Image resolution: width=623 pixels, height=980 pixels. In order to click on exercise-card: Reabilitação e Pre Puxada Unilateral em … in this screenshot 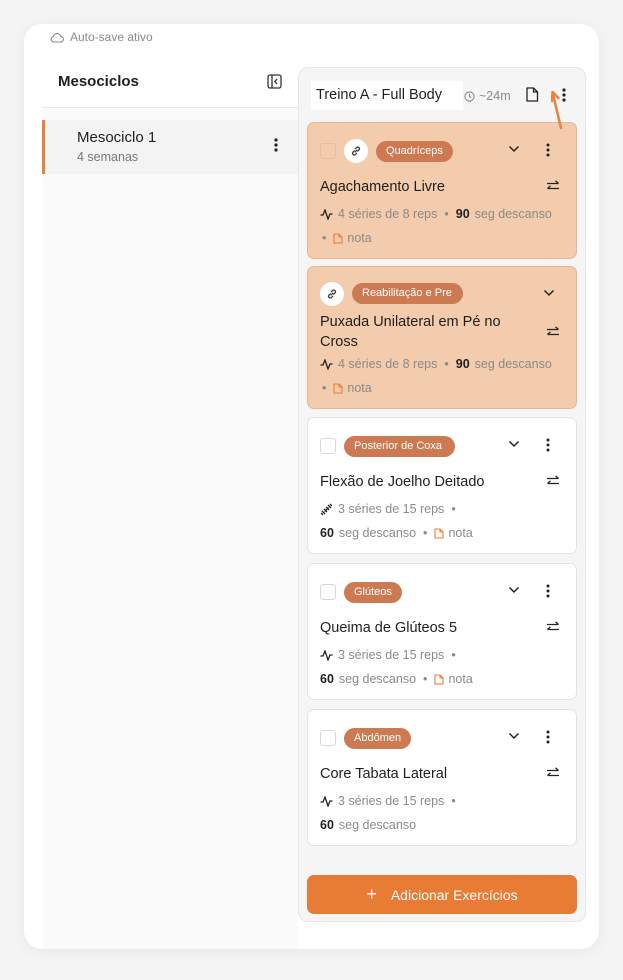, I will do `click(442, 337)`.